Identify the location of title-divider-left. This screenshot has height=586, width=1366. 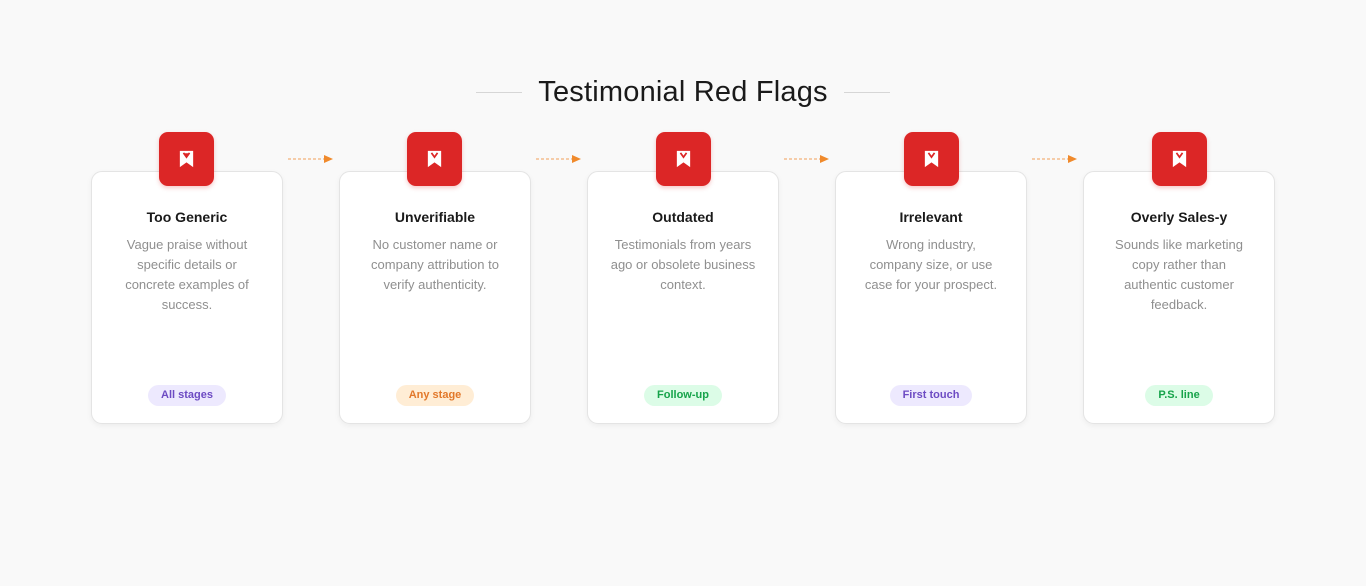
(499, 92).